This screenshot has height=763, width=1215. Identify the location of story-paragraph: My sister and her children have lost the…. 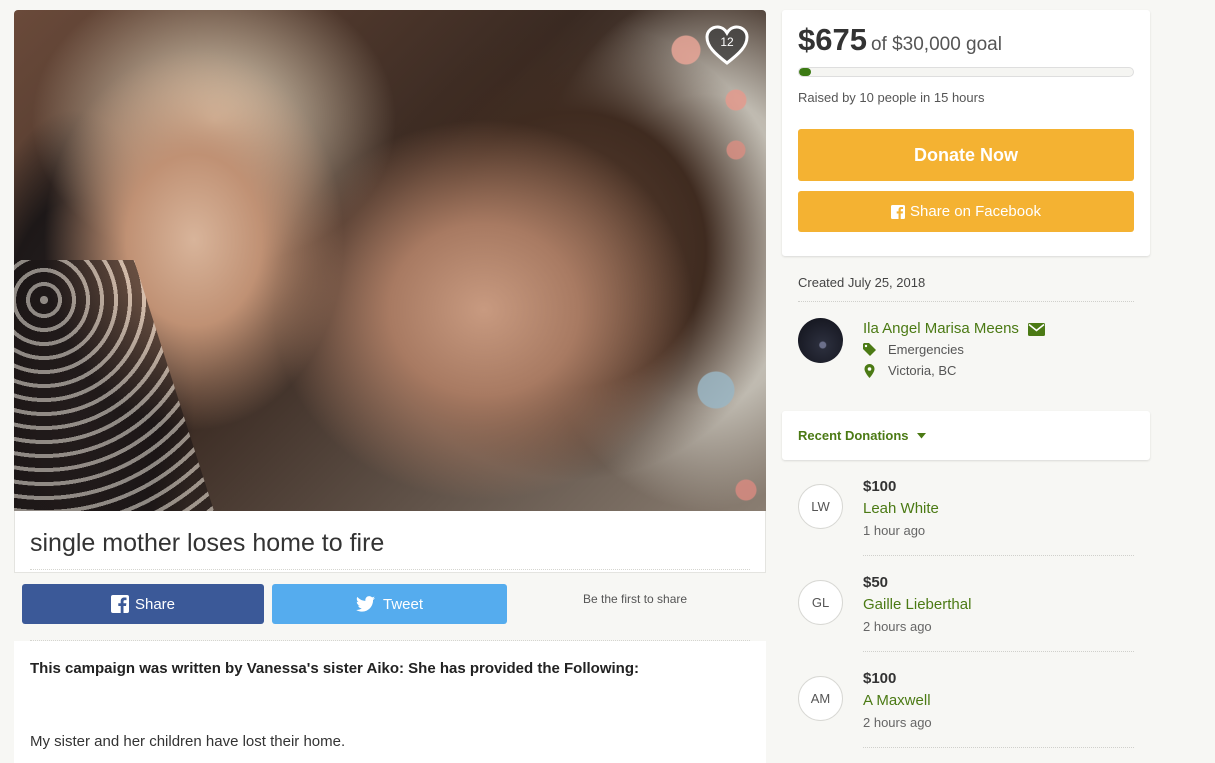
(188, 741).